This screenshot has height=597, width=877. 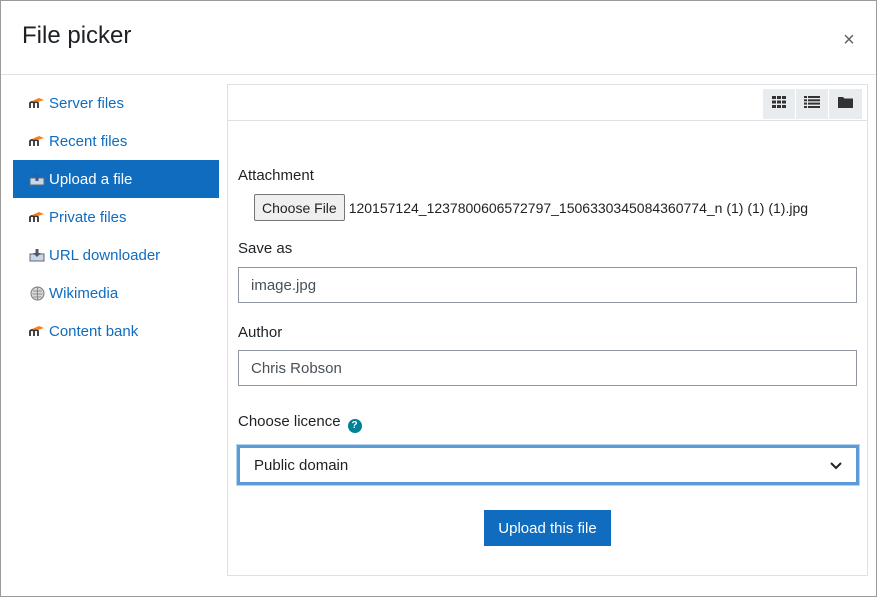 I want to click on grid-view-icon, so click(x=779, y=104).